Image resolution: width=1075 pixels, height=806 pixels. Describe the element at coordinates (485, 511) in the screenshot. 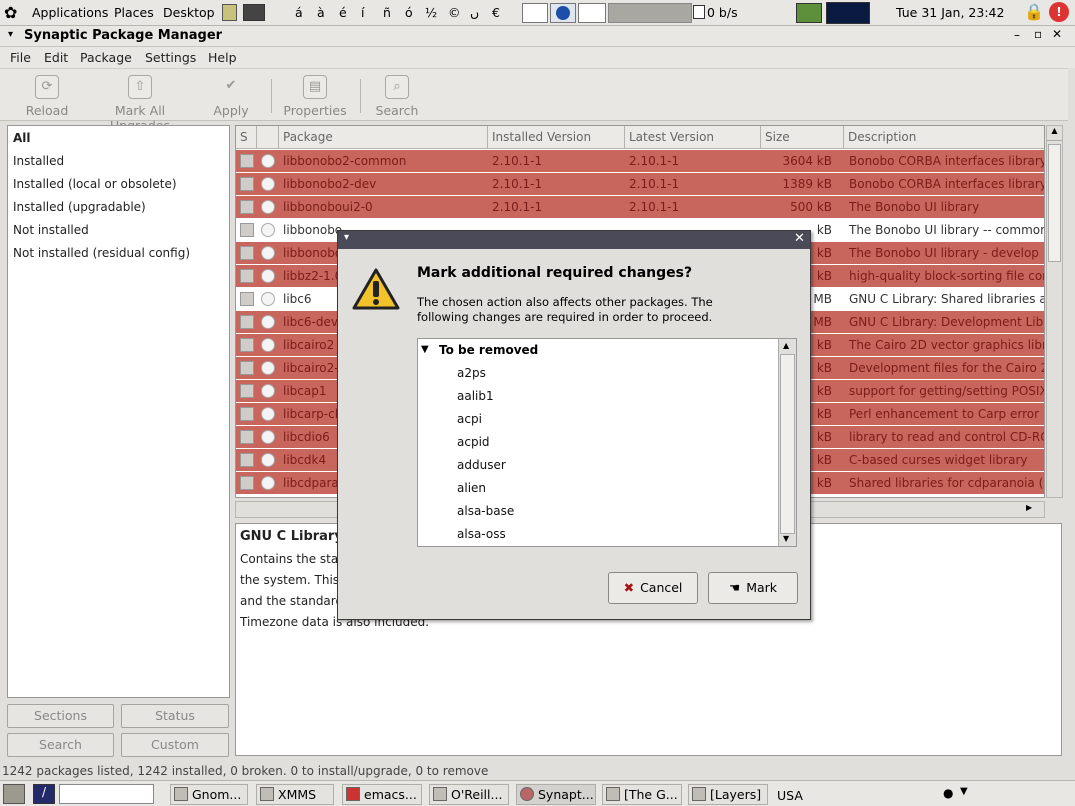

I see `removed-package-item: alsa-base` at that location.